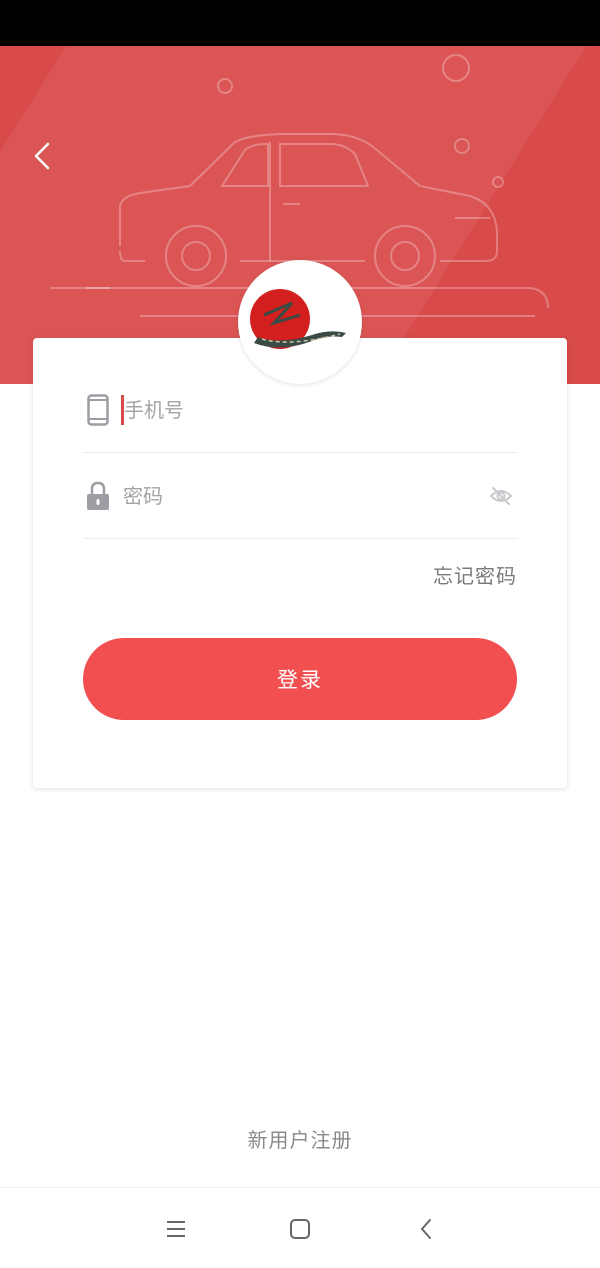 The height and width of the screenshot is (1268, 600). What do you see at coordinates (300, 23) in the screenshot?
I see `status-bar` at bounding box center [300, 23].